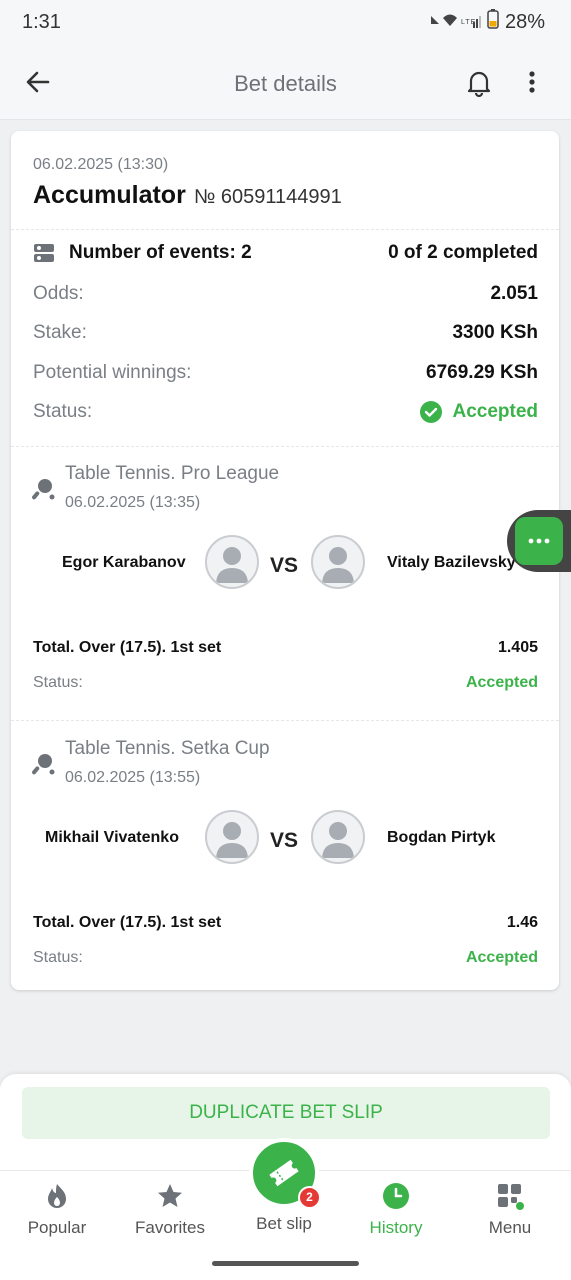  What do you see at coordinates (285, 373) in the screenshot?
I see `winnings-row: Potential winnings: 6769.29 KSh` at bounding box center [285, 373].